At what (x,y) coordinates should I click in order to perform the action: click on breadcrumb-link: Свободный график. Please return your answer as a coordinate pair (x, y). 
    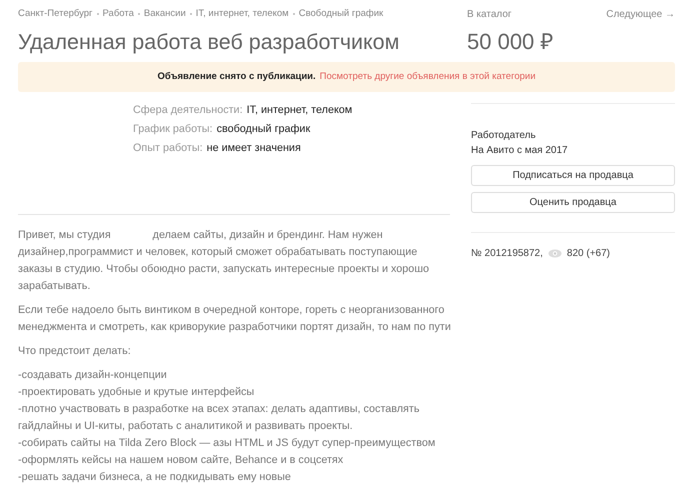
    Looking at the image, I should click on (341, 14).